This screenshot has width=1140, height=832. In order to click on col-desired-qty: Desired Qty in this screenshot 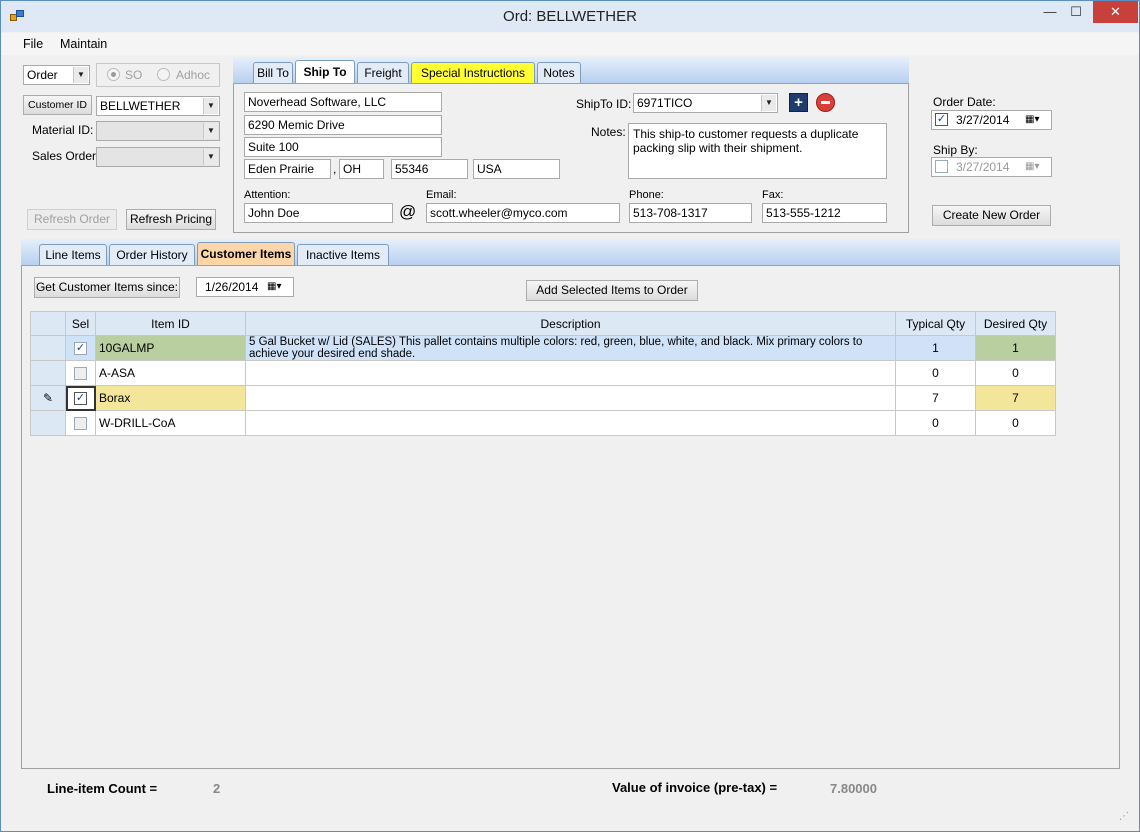, I will do `click(1015, 323)`.